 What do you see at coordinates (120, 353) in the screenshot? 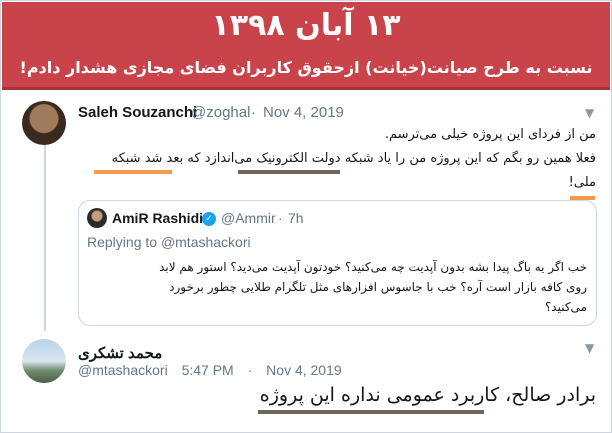
I see `tweet3-author-name: محمد تشکری` at bounding box center [120, 353].